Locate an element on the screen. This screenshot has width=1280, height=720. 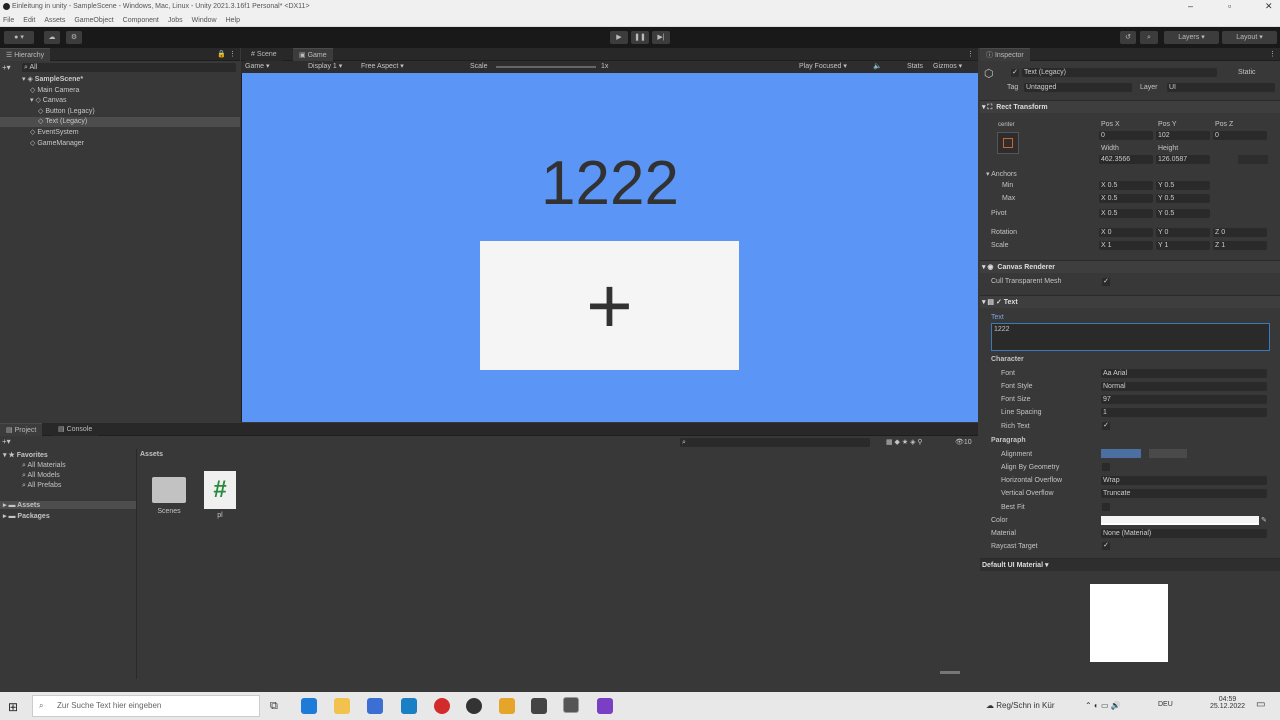
default-material-header: Default UI Material ▾ is located at coordinates (1130, 564).